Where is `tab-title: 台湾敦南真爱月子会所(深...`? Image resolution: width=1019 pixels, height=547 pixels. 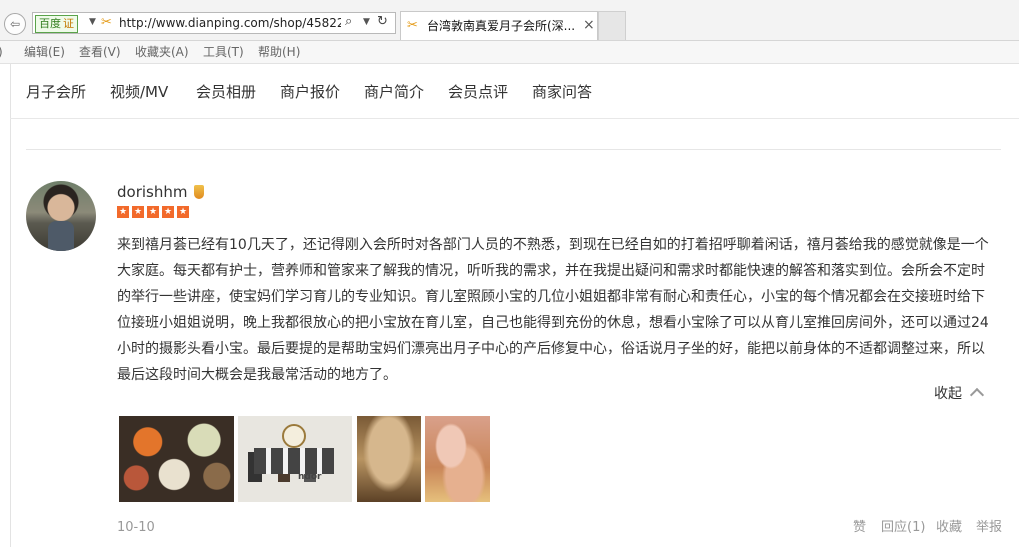 tab-title: 台湾敦南真爱月子会所(深... is located at coordinates (501, 26).